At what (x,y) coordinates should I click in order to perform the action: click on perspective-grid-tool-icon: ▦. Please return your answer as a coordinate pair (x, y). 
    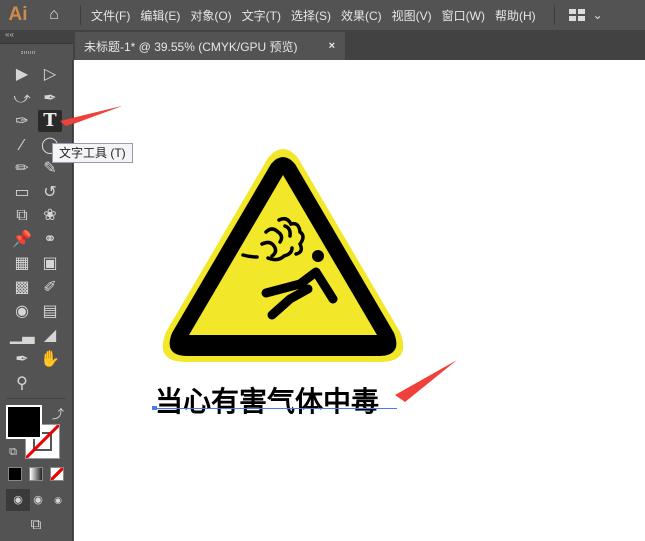
    Looking at the image, I should click on (22, 264).